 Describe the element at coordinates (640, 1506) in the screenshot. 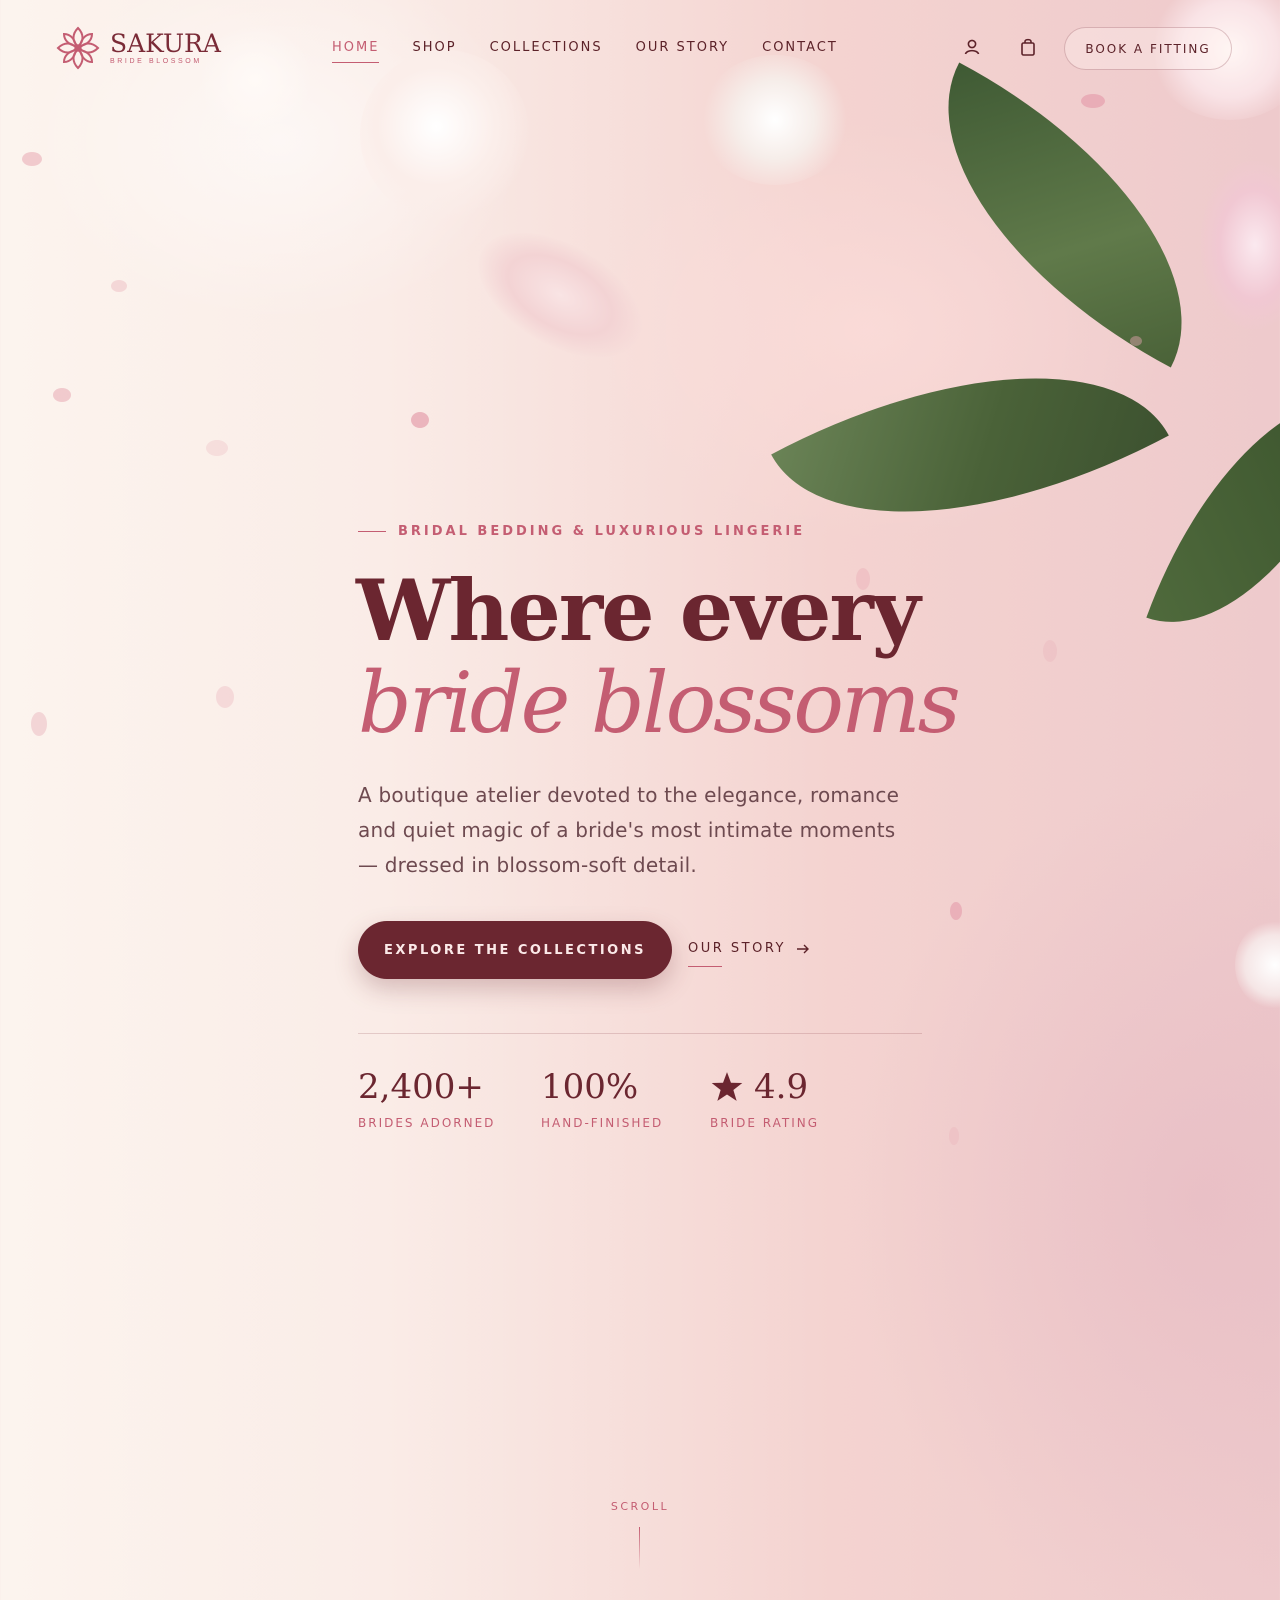

I see `scroll-indicator-label: SCROLL` at that location.